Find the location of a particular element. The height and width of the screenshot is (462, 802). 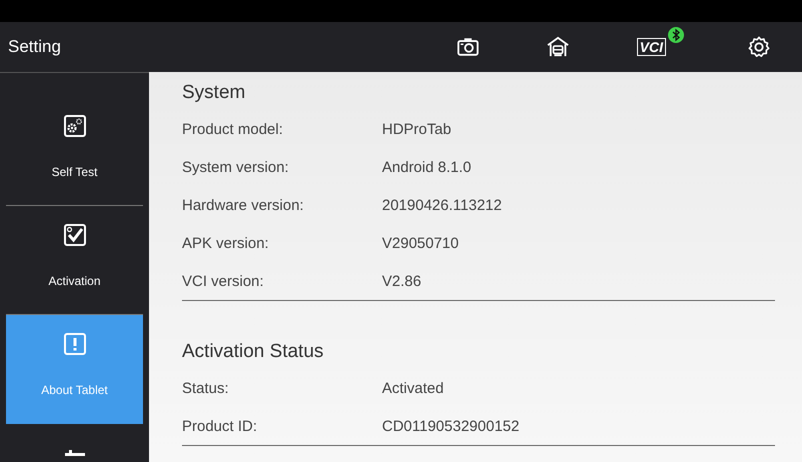

settings-icon is located at coordinates (759, 47).